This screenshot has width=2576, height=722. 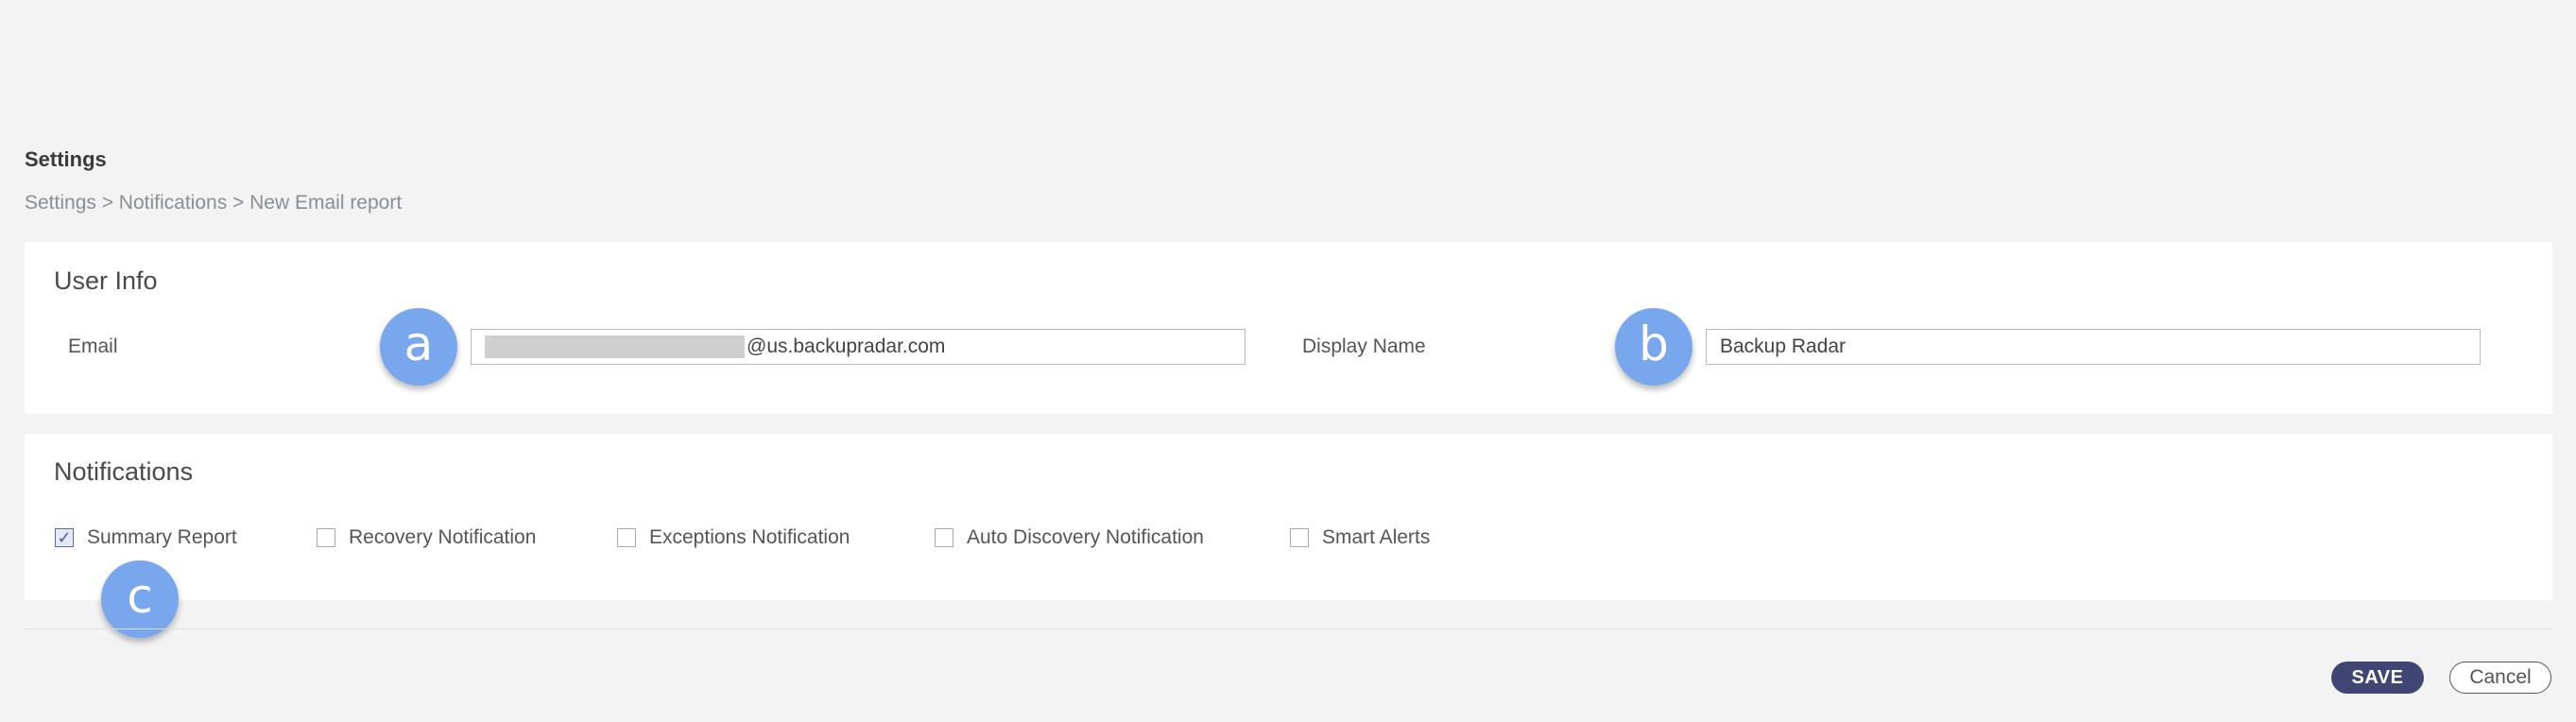 What do you see at coordinates (1364, 346) in the screenshot?
I see `display-name-label: Display Name` at bounding box center [1364, 346].